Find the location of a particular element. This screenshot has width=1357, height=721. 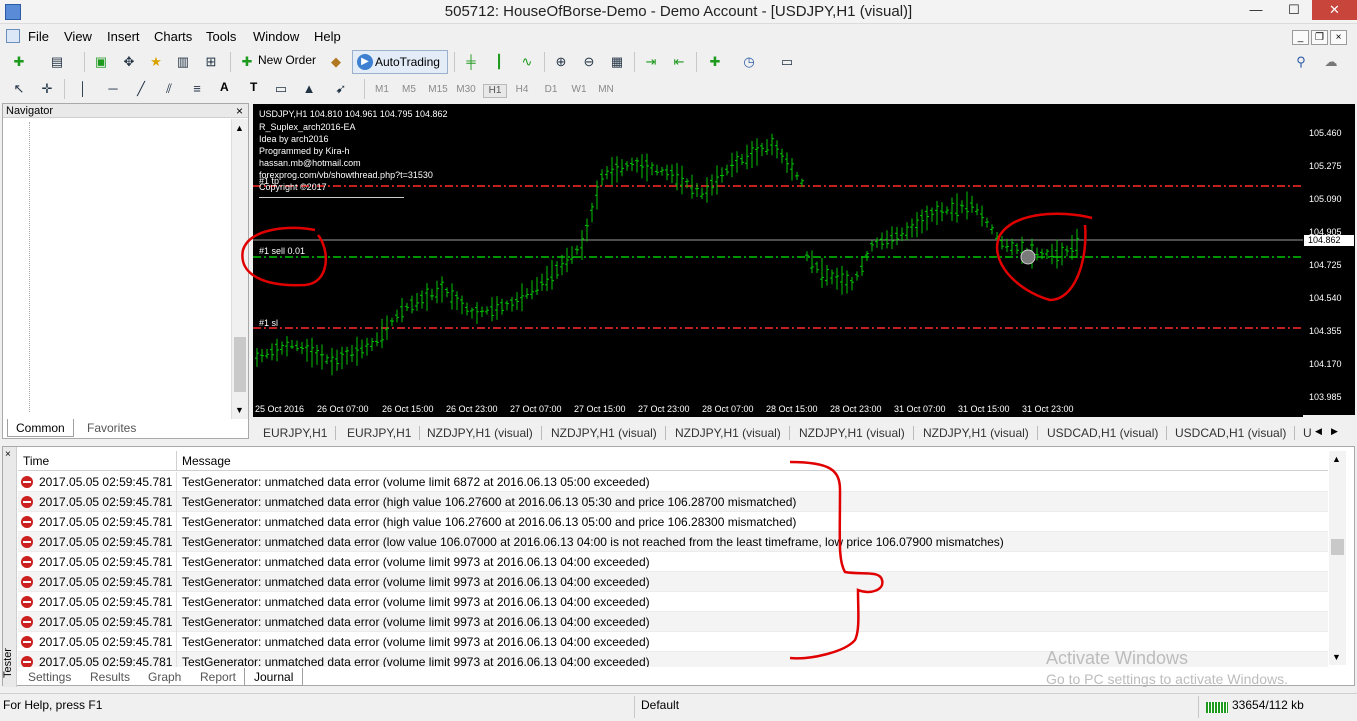

menu-insert: Insert is located at coordinates (123, 36).